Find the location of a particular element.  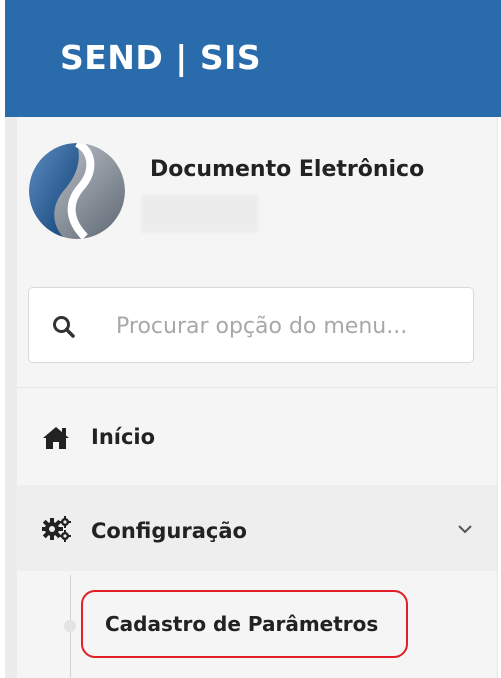

search-box is located at coordinates (251, 325).